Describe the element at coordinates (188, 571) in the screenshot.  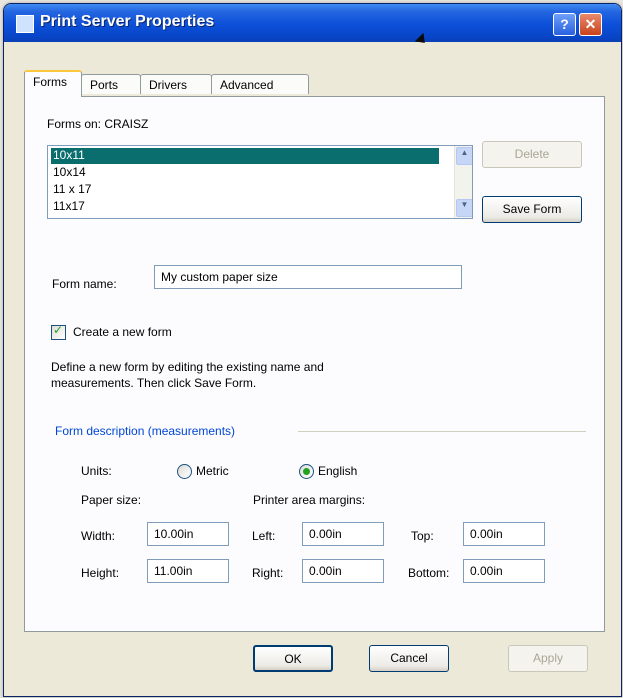
I see `height-field: 11.00in` at that location.